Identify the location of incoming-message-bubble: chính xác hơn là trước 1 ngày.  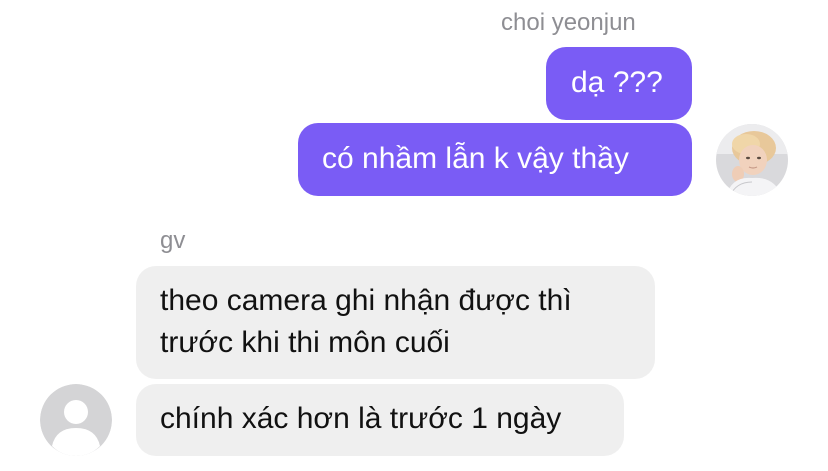
(380, 420).